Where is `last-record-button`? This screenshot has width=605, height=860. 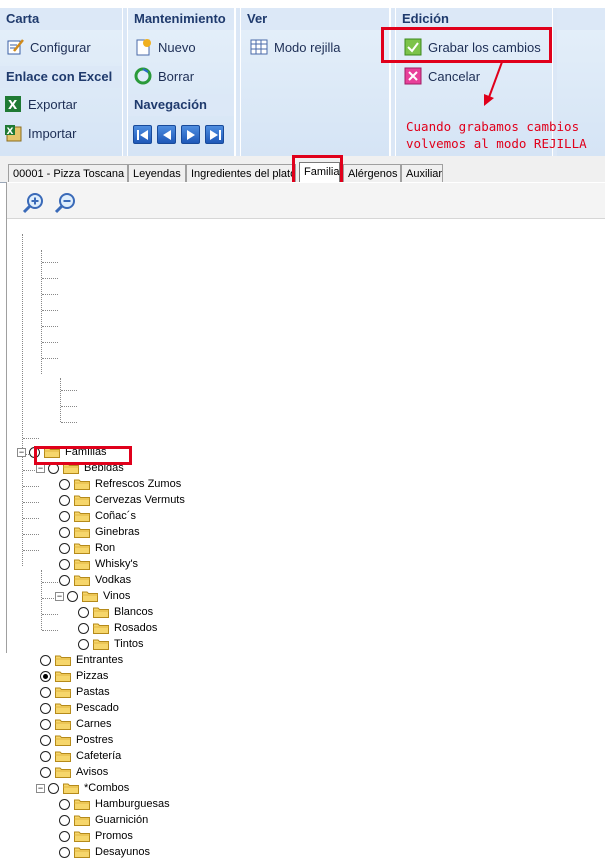
last-record-button is located at coordinates (214, 134).